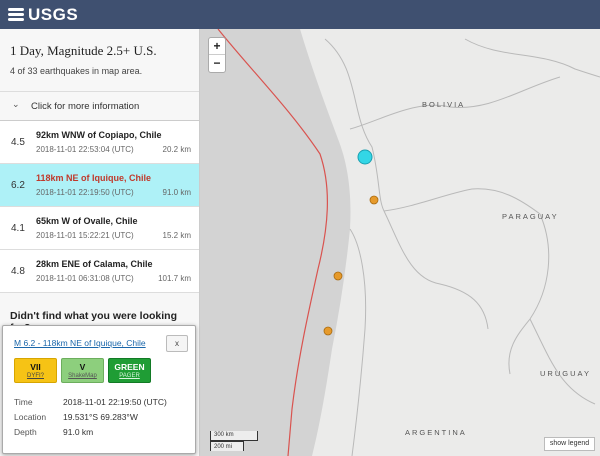 Image resolution: width=600 pixels, height=456 pixels. Describe the element at coordinates (177, 343) in the screenshot. I see `popup-close-button: x` at that location.